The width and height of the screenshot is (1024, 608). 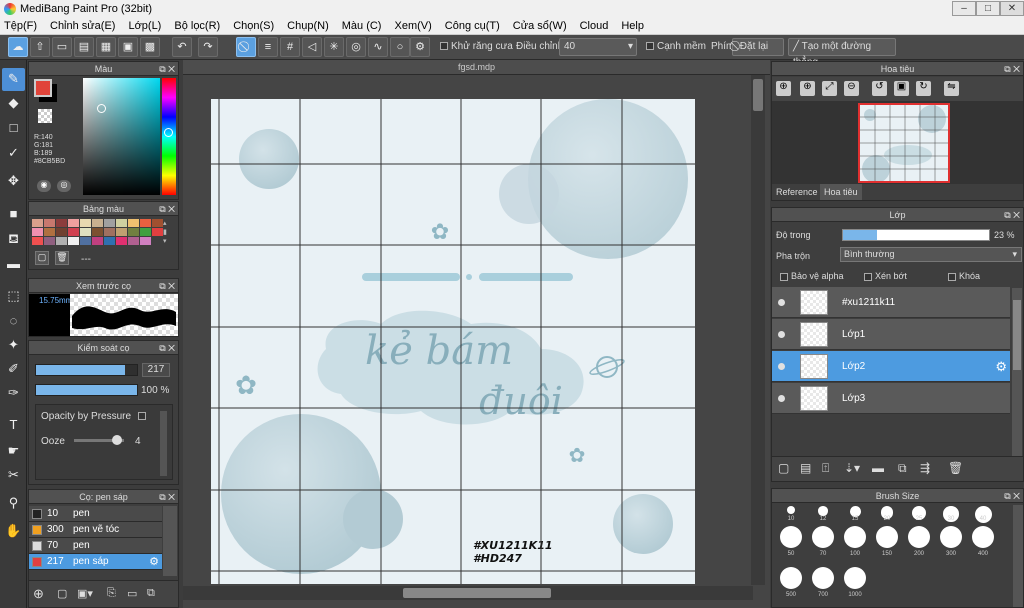 I want to click on palette-scroll-icon: ▴ ▮ ▾, so click(x=165, y=232).